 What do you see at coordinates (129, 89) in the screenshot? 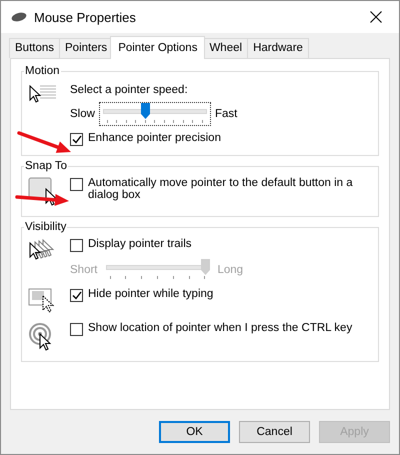
I see `slider-caption: Select a pointer speed:` at bounding box center [129, 89].